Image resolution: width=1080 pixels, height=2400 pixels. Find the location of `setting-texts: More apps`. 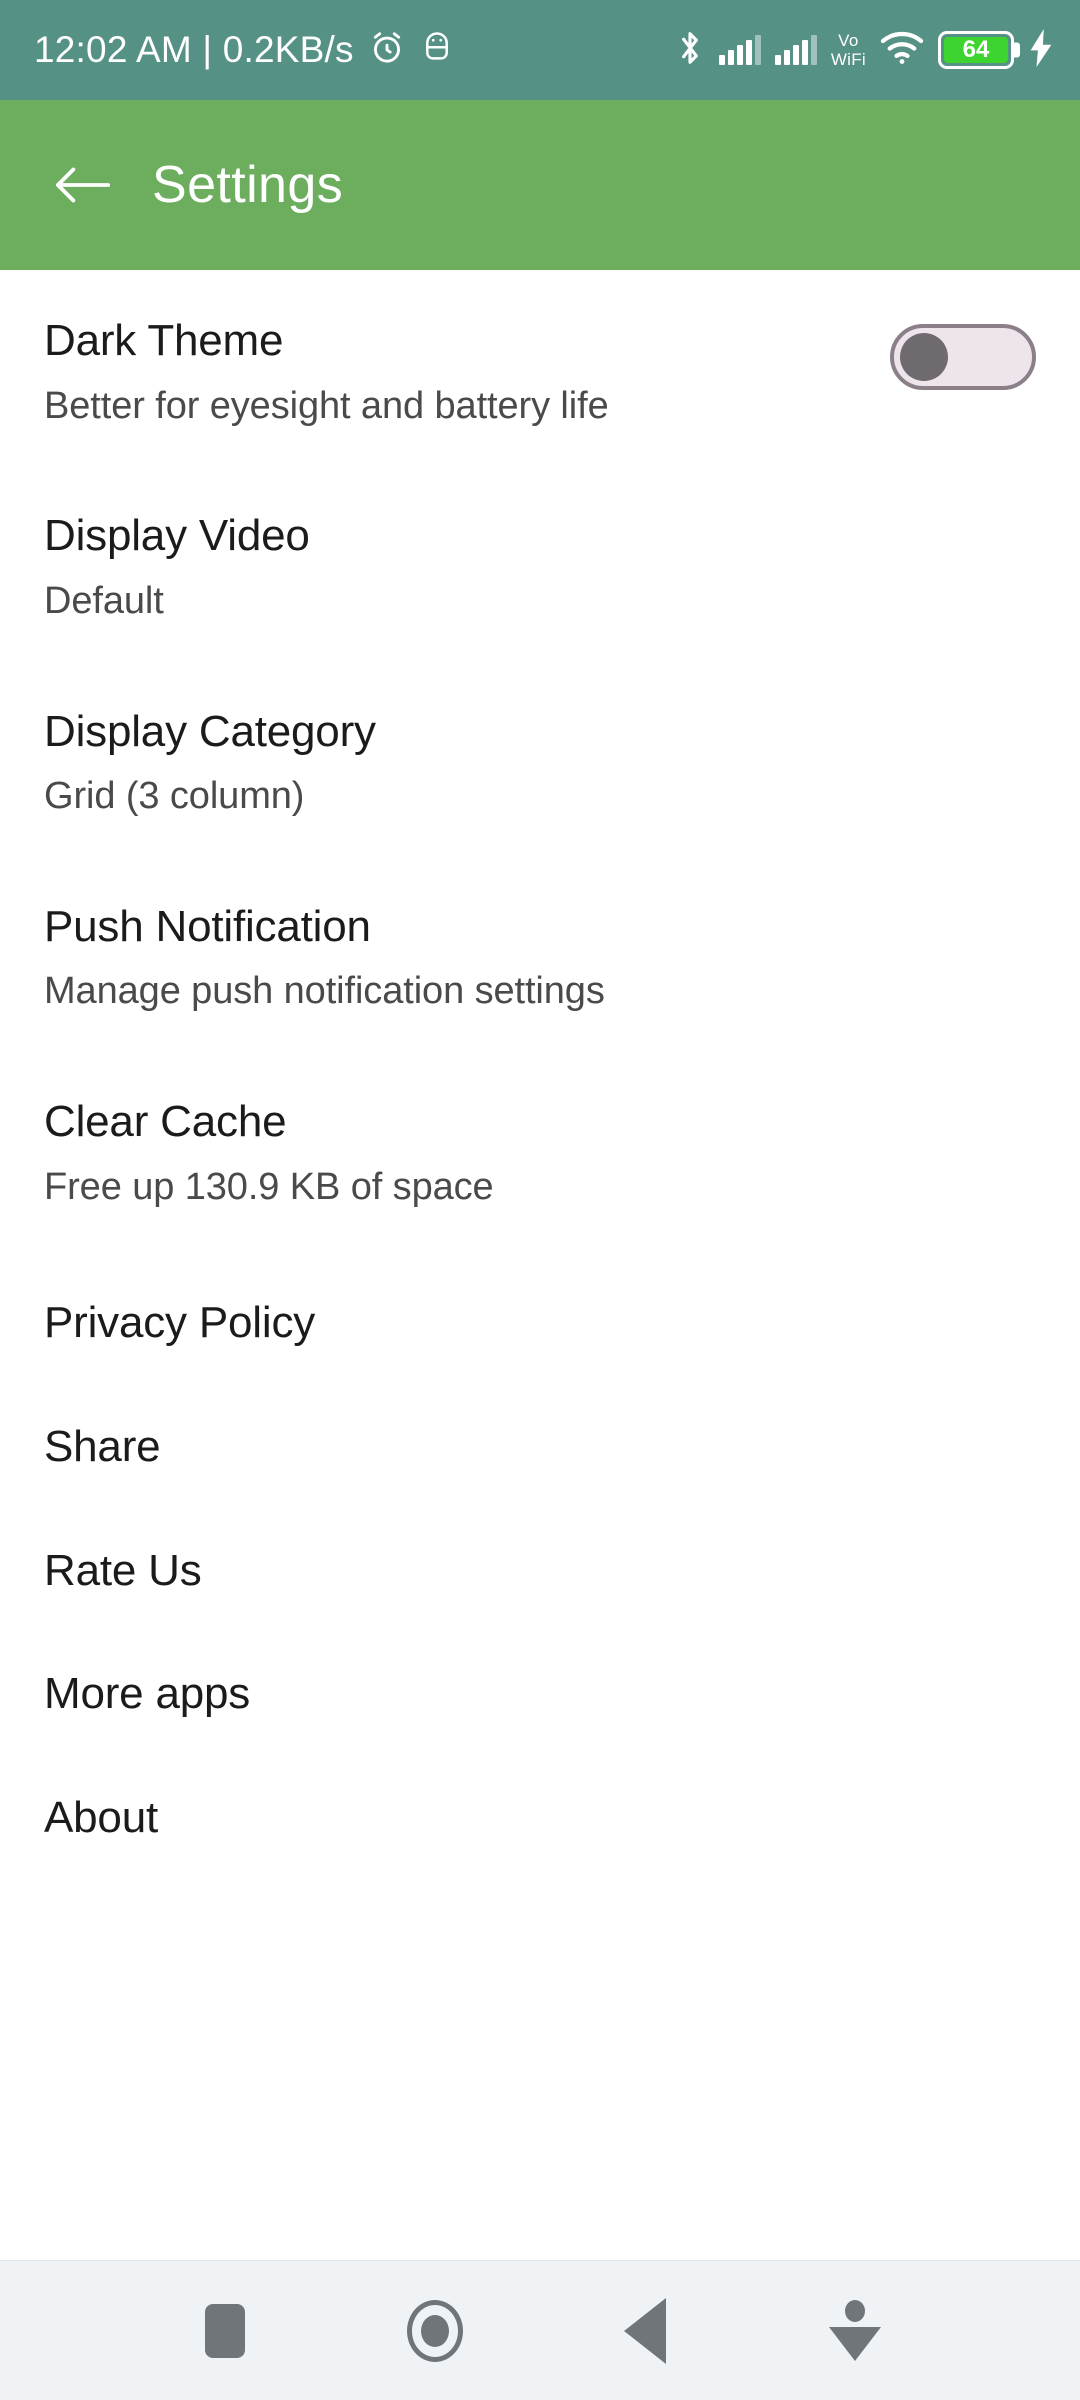

setting-texts: More apps is located at coordinates (147, 1694).